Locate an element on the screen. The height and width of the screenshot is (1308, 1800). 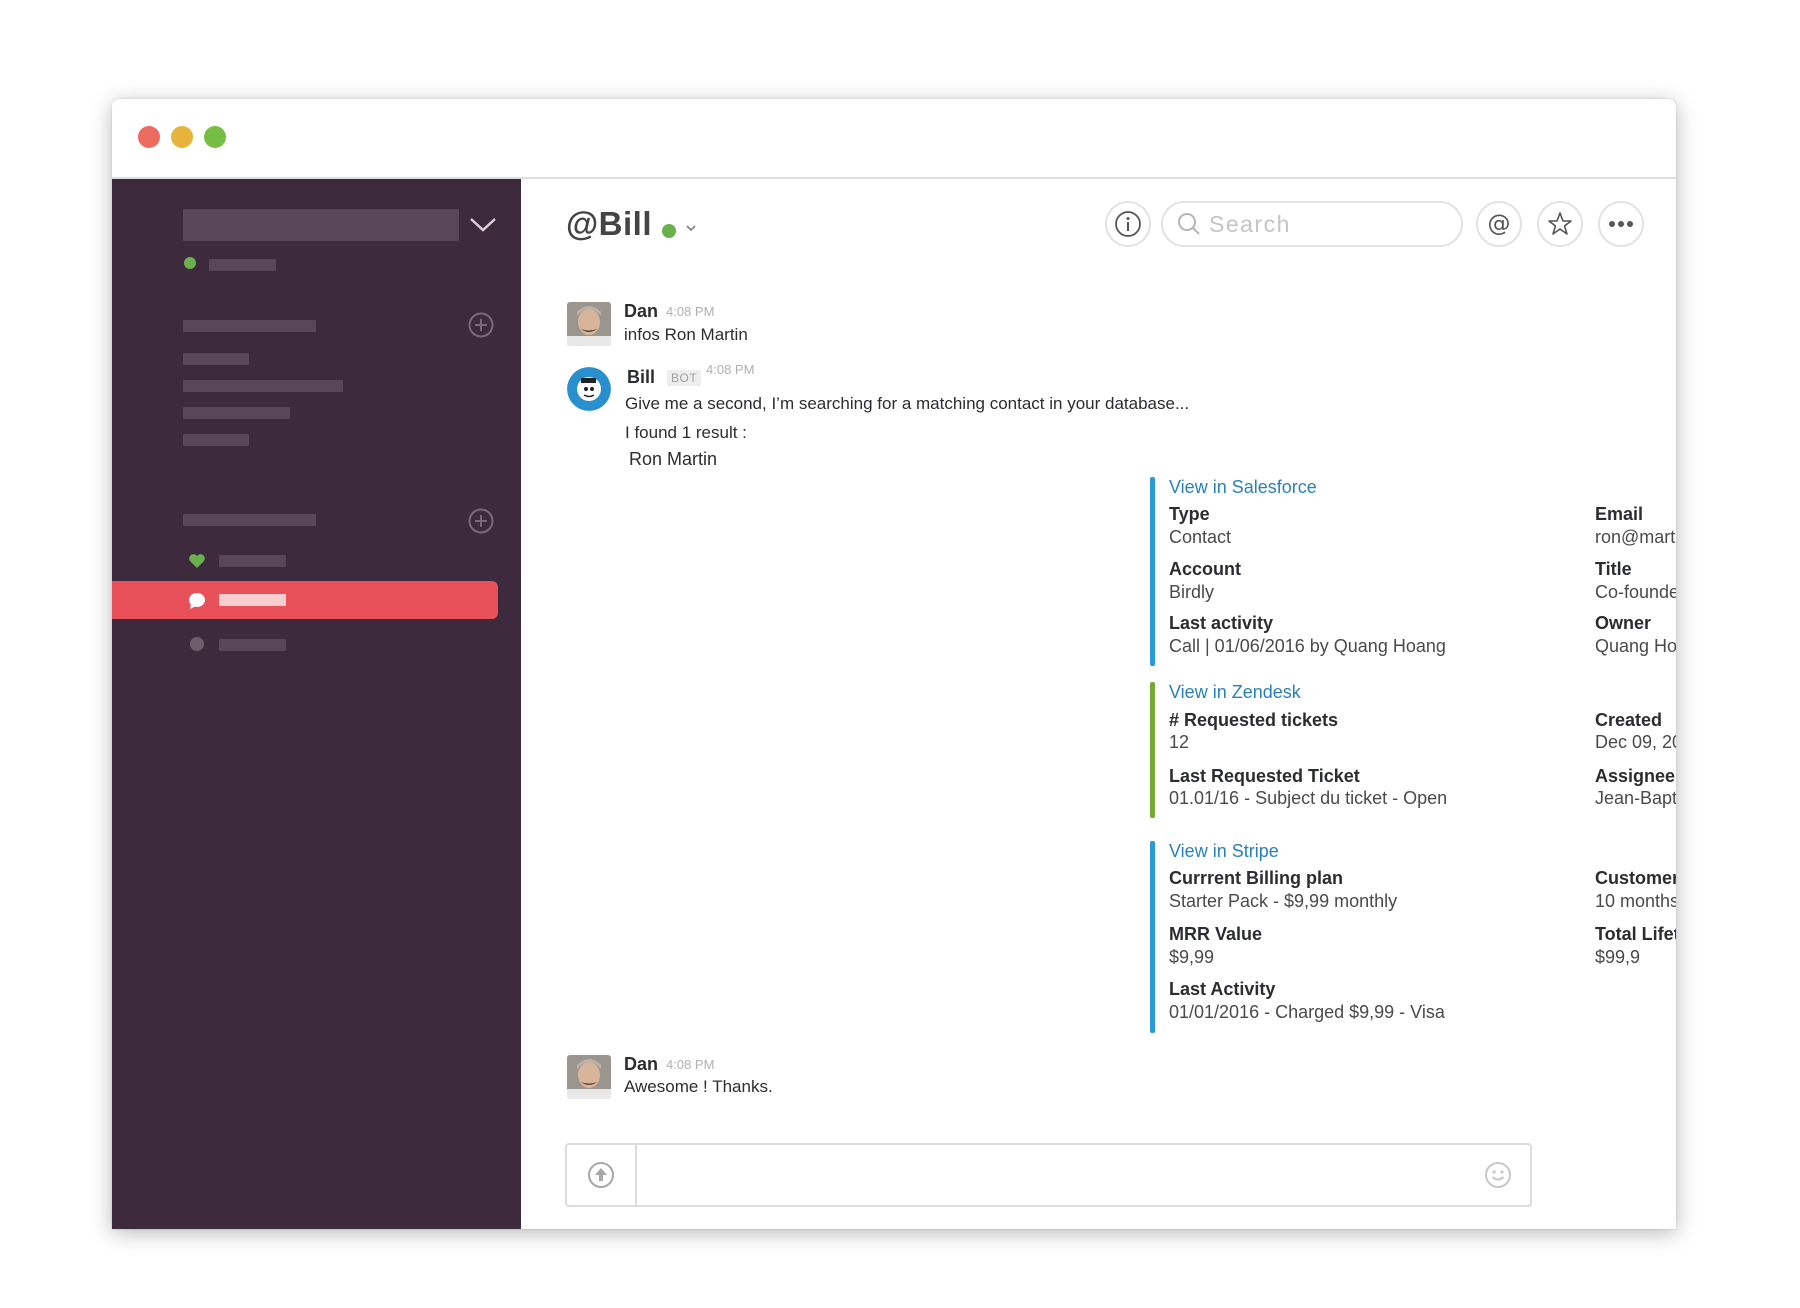
more-button is located at coordinates (1621, 224).